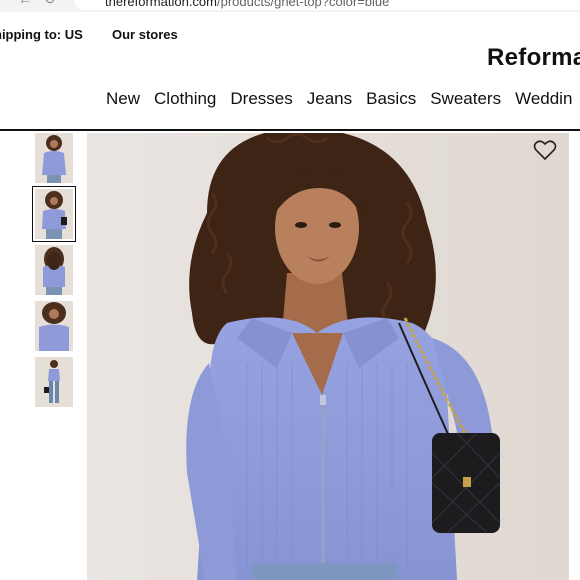  I want to click on url-path: /products/ghet-top?color=blue, so click(303, 4).